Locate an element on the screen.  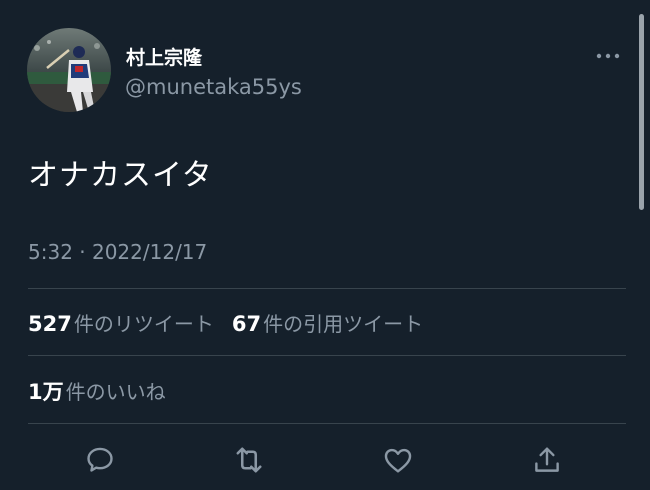
likes-stats-row: 1万 件のいいね is located at coordinates (106, 391).